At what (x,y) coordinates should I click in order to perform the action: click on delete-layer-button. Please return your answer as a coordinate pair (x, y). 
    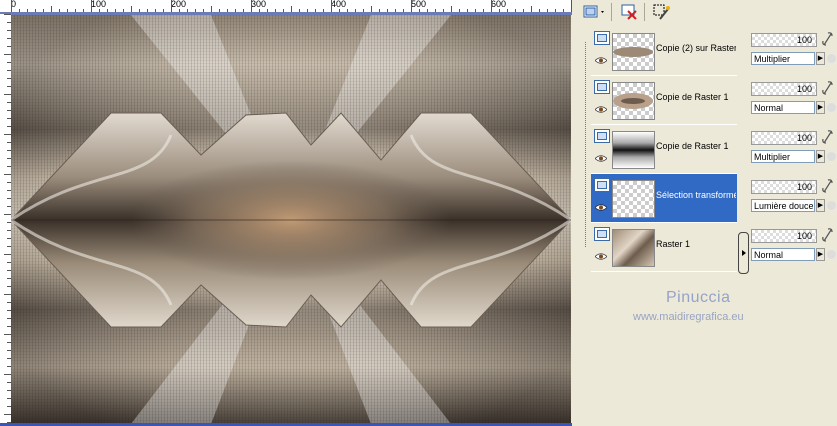
    Looking at the image, I should click on (630, 12).